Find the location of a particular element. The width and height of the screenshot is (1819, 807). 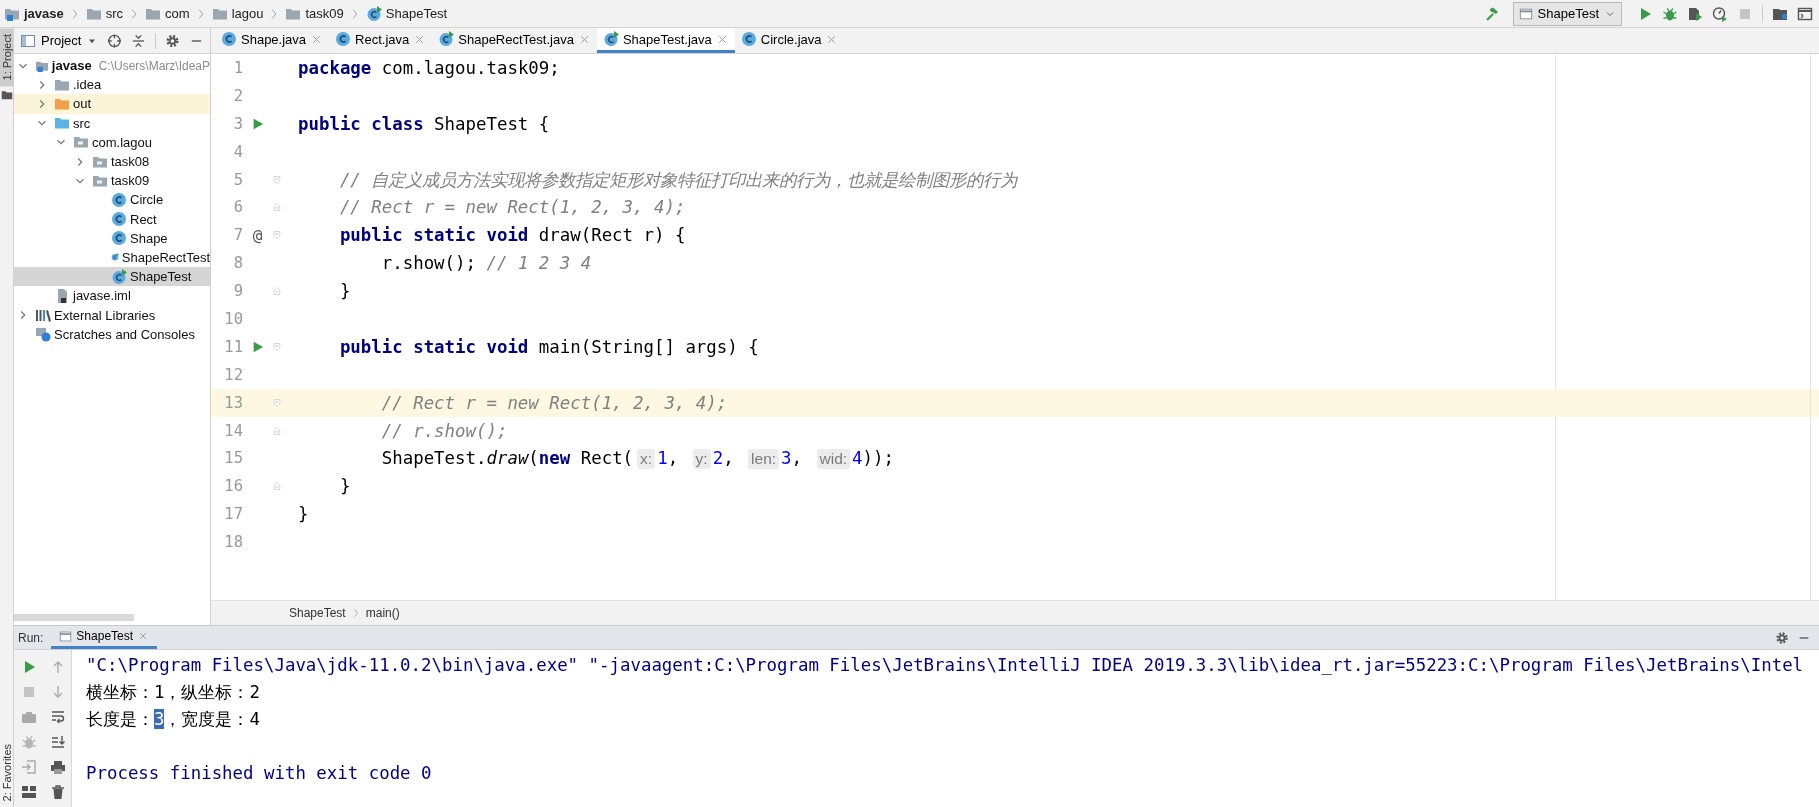

line-number: 4 is located at coordinates (238, 151).